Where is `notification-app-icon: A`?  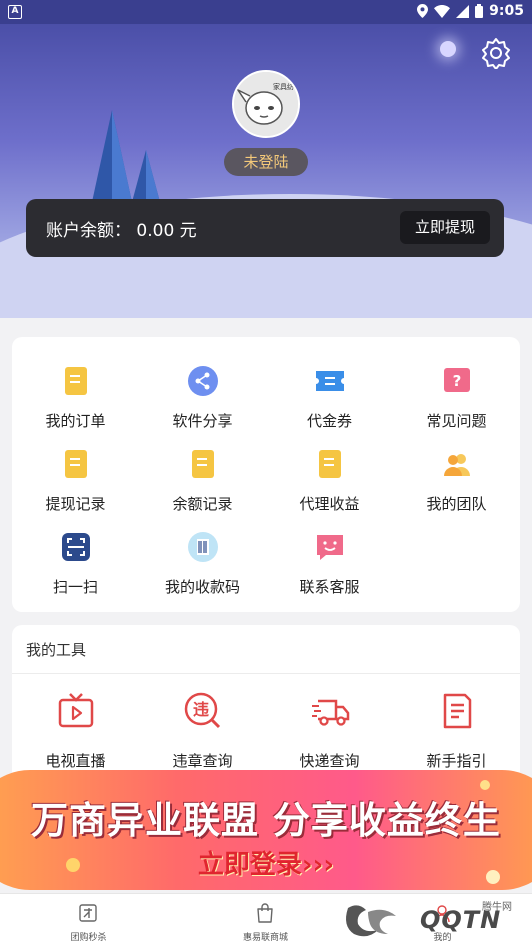
notification-app-icon: A is located at coordinates (15, 12).